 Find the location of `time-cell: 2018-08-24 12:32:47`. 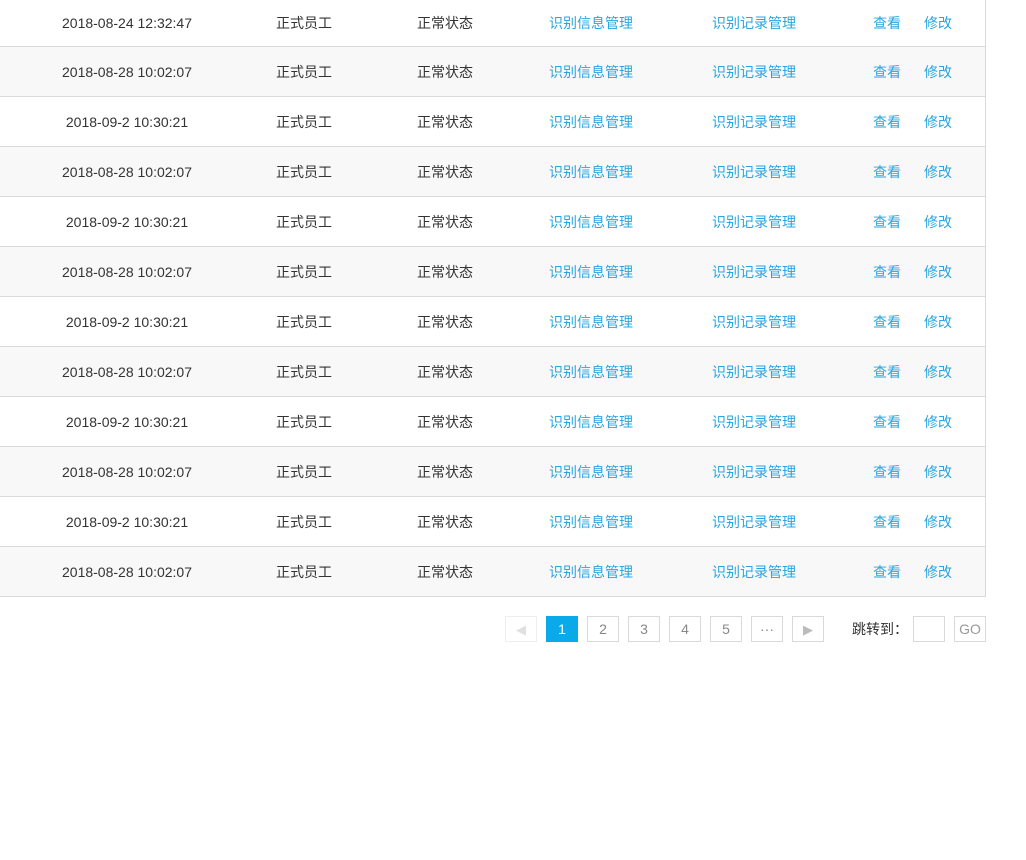

time-cell: 2018-08-24 12:32:47 is located at coordinates (127, 23).